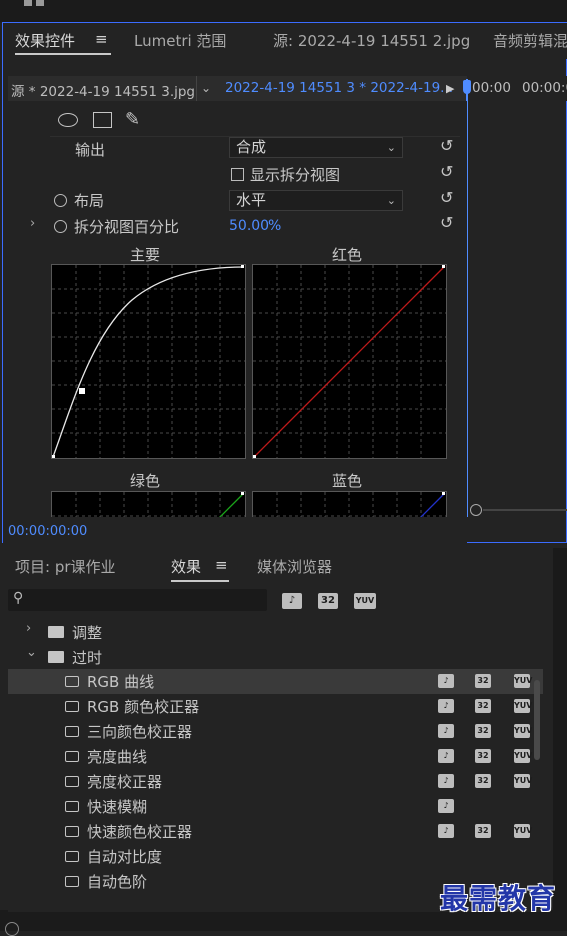 This screenshot has height=936, width=567. I want to click on curve-title-master: 主要, so click(145, 255).